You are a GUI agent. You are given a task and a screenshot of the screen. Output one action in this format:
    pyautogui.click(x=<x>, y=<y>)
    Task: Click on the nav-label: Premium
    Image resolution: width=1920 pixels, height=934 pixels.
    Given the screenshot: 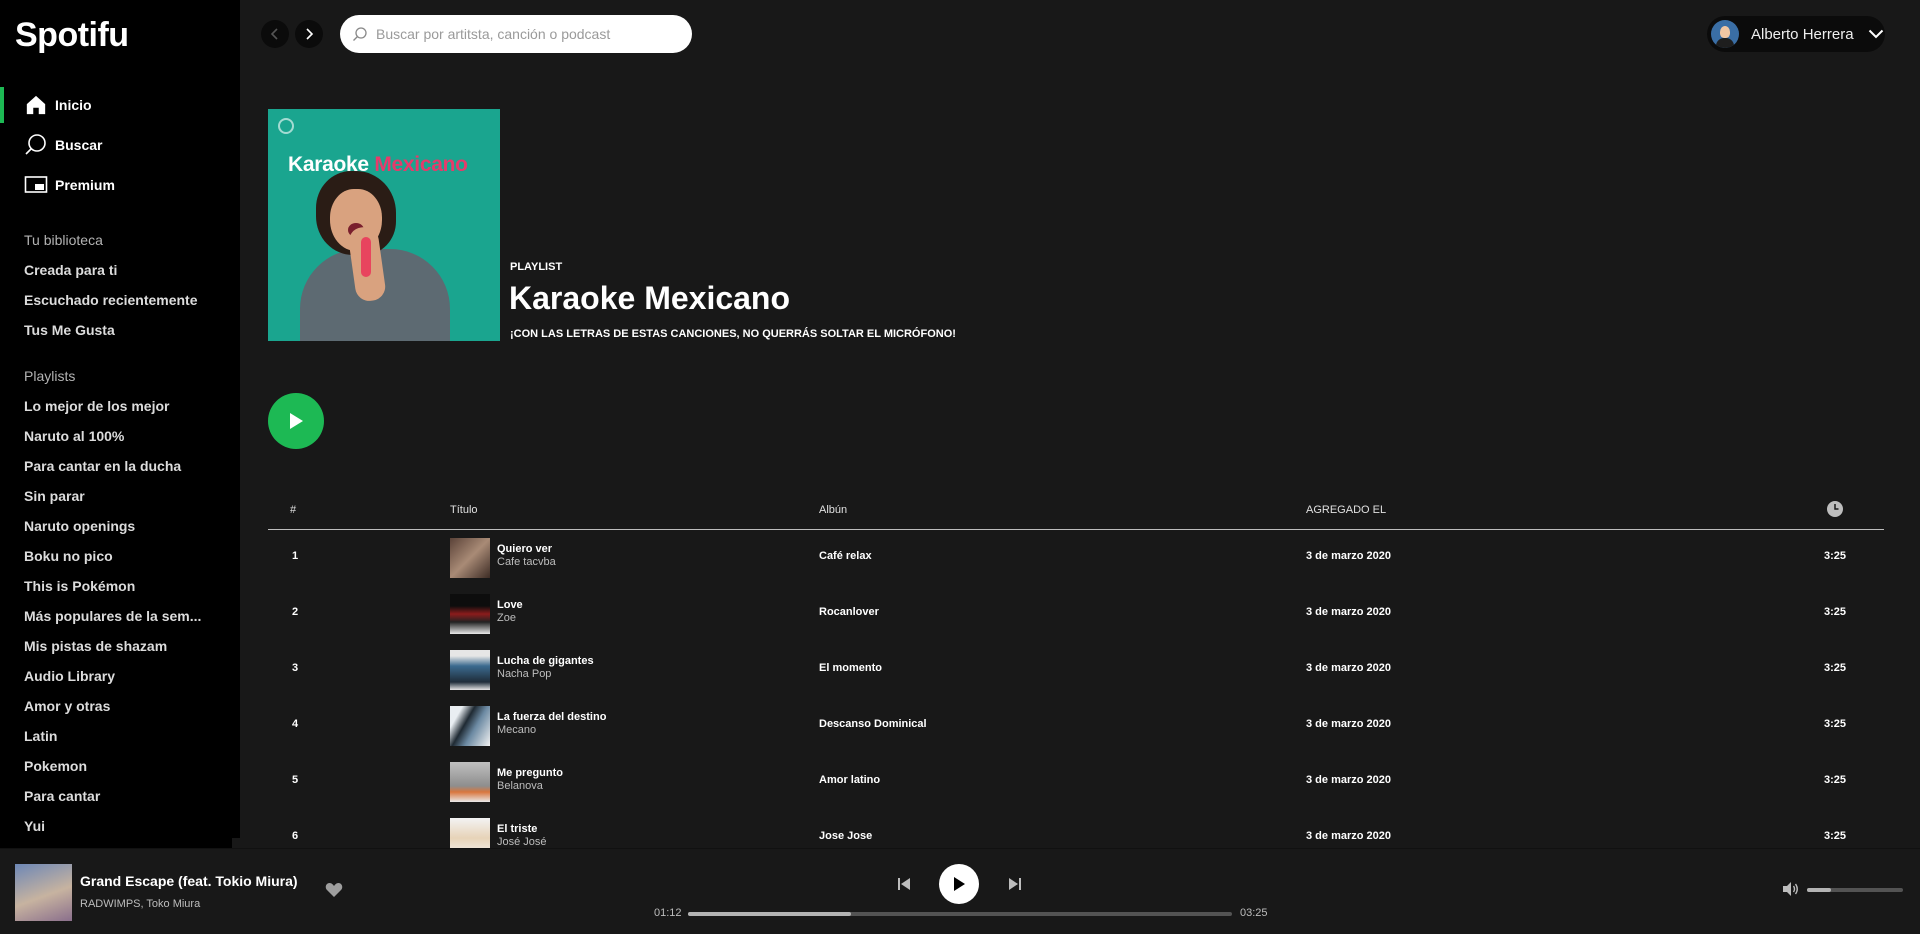 What is the action you would take?
    pyautogui.click(x=85, y=185)
    